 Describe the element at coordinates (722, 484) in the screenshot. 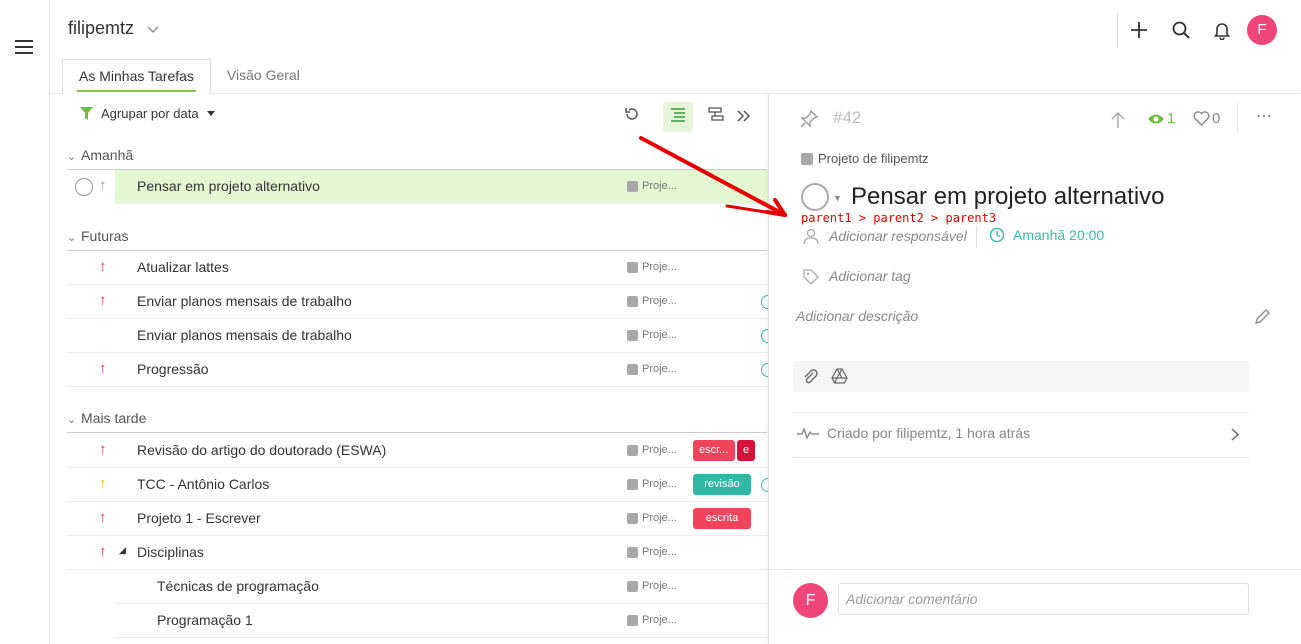

I see `task-tag: revisão` at that location.